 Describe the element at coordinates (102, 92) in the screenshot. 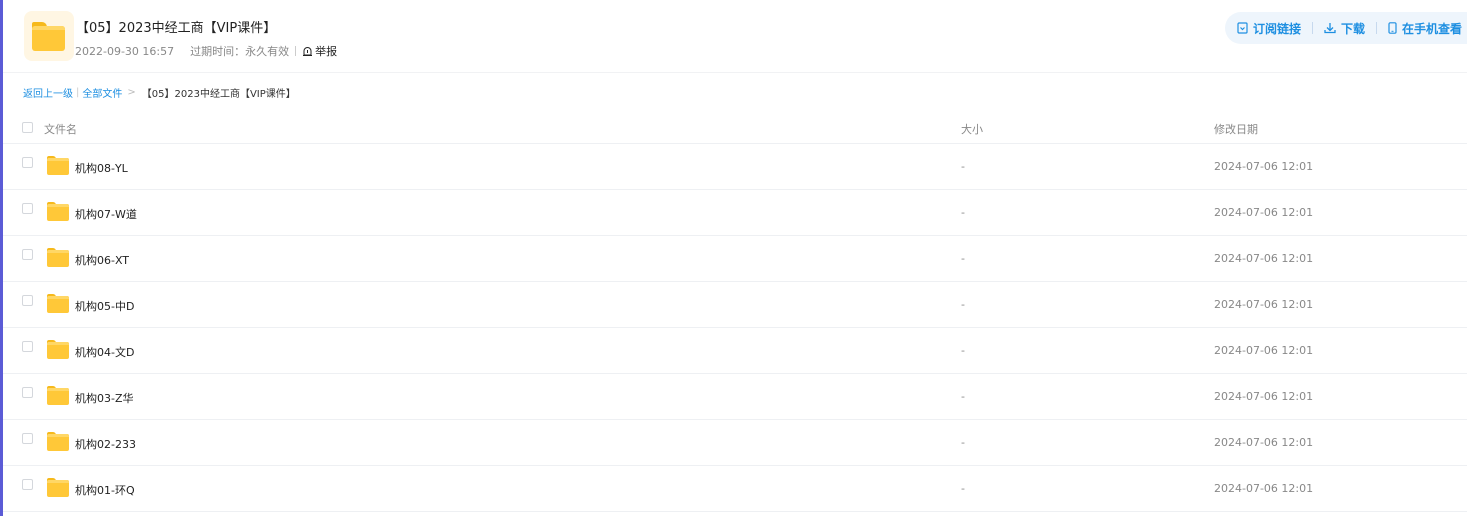

I see `all-files-link: 全部文件` at that location.